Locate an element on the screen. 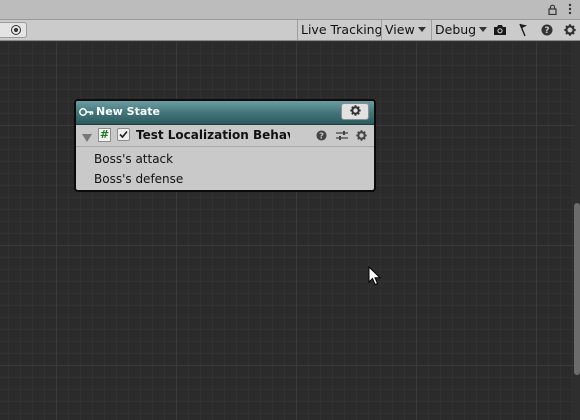 The image size is (580, 420). view-dropdown: View is located at coordinates (406, 30).